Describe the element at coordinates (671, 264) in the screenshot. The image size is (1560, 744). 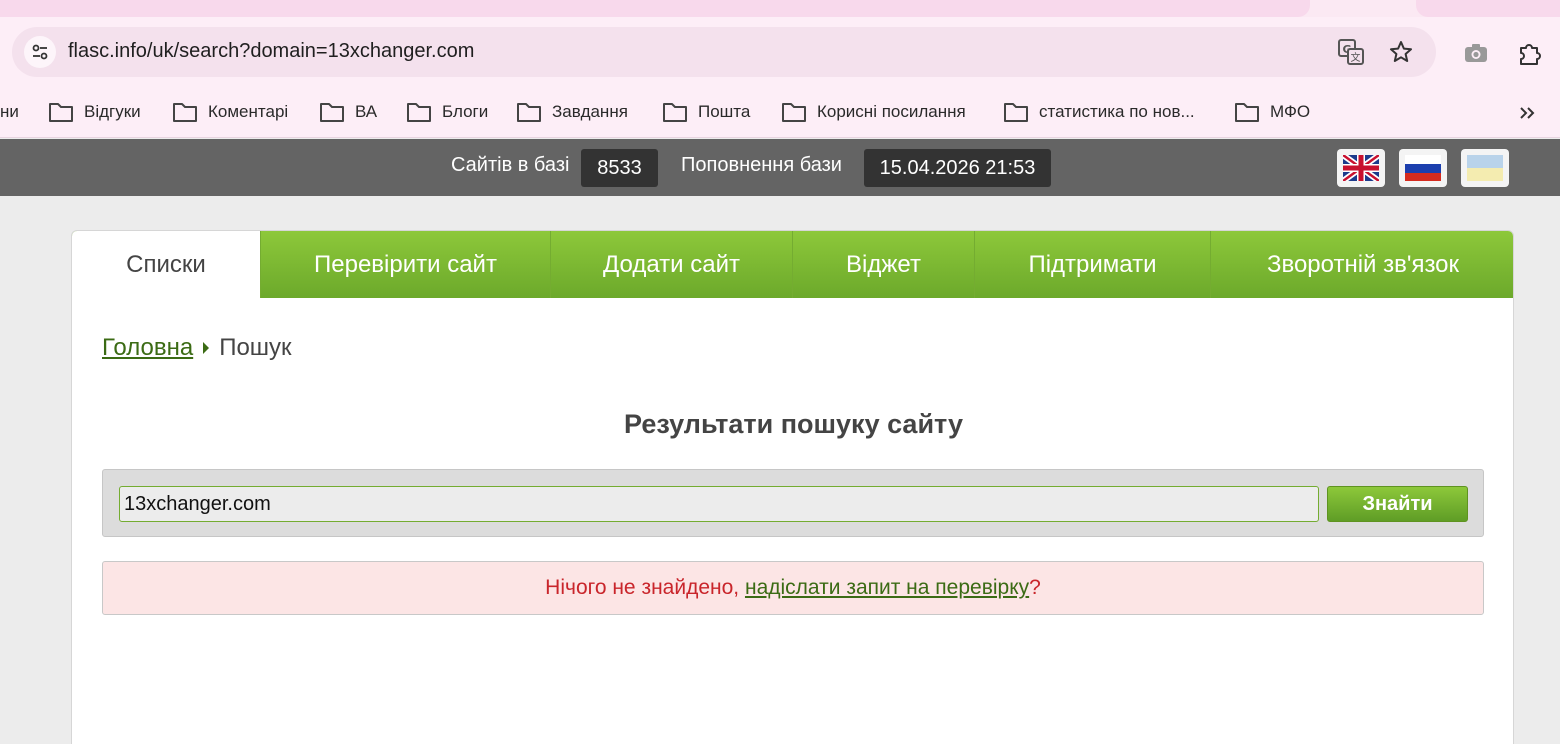
I see `nav-tab-add-site: Додати сайт` at that location.